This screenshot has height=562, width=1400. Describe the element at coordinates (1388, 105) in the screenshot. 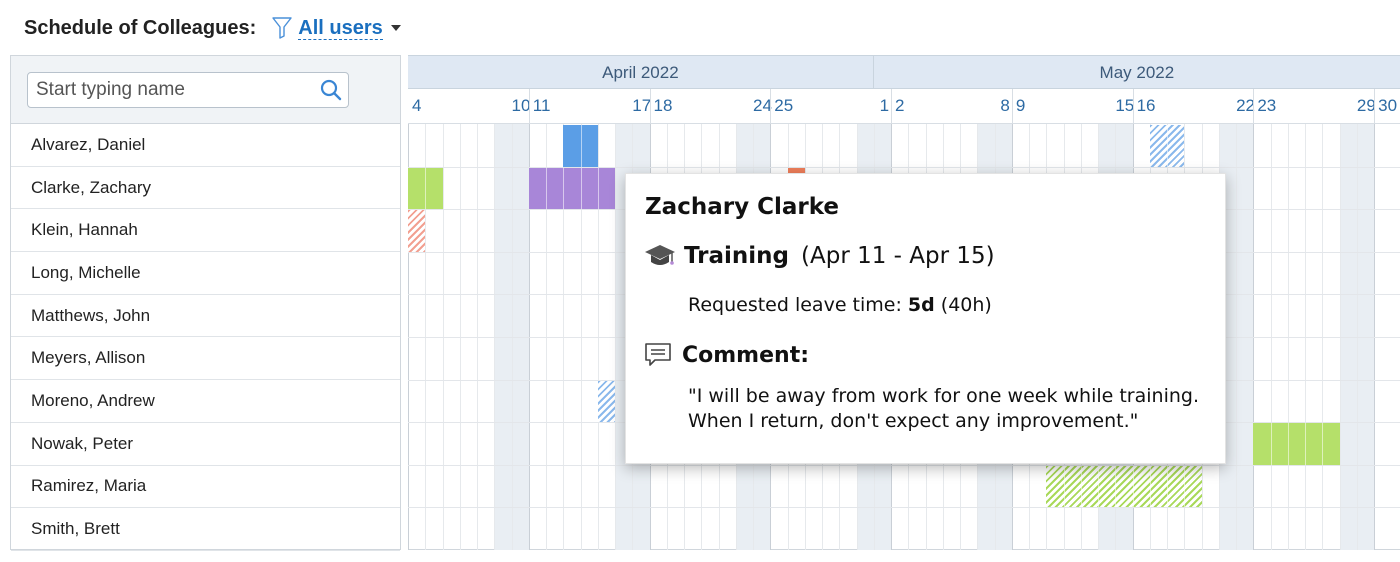

I see `day-label: 30` at that location.